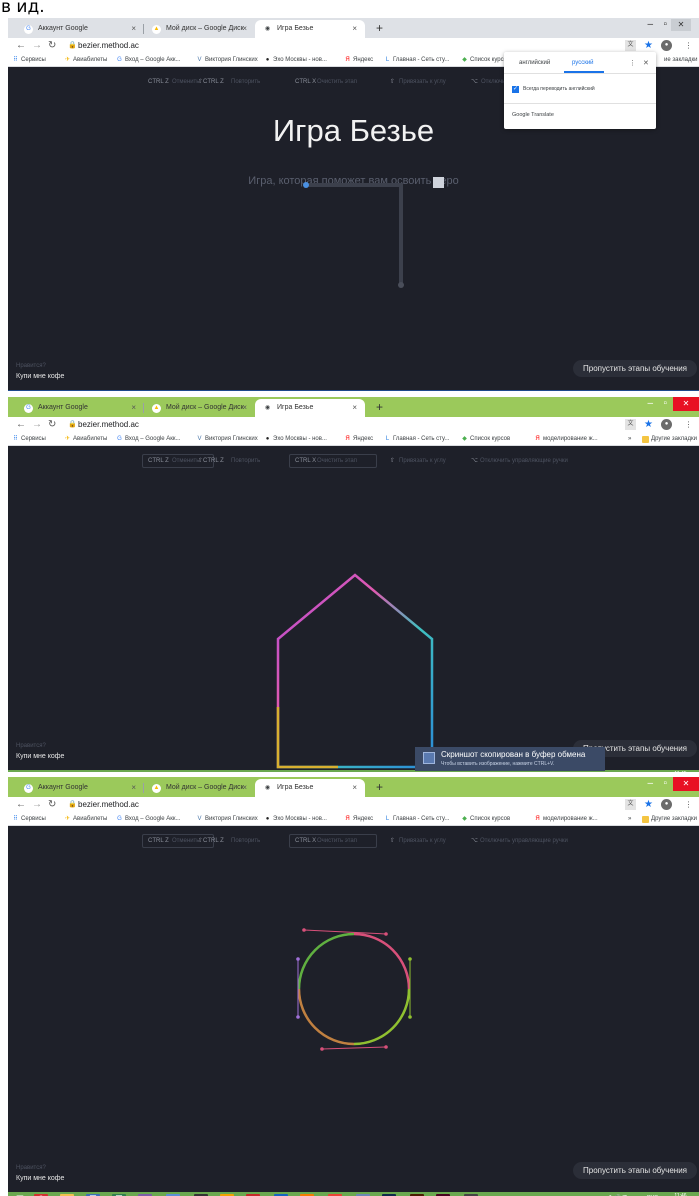 The image size is (699, 1196). I want to click on lock-icon: 🔒, so click(72, 804).